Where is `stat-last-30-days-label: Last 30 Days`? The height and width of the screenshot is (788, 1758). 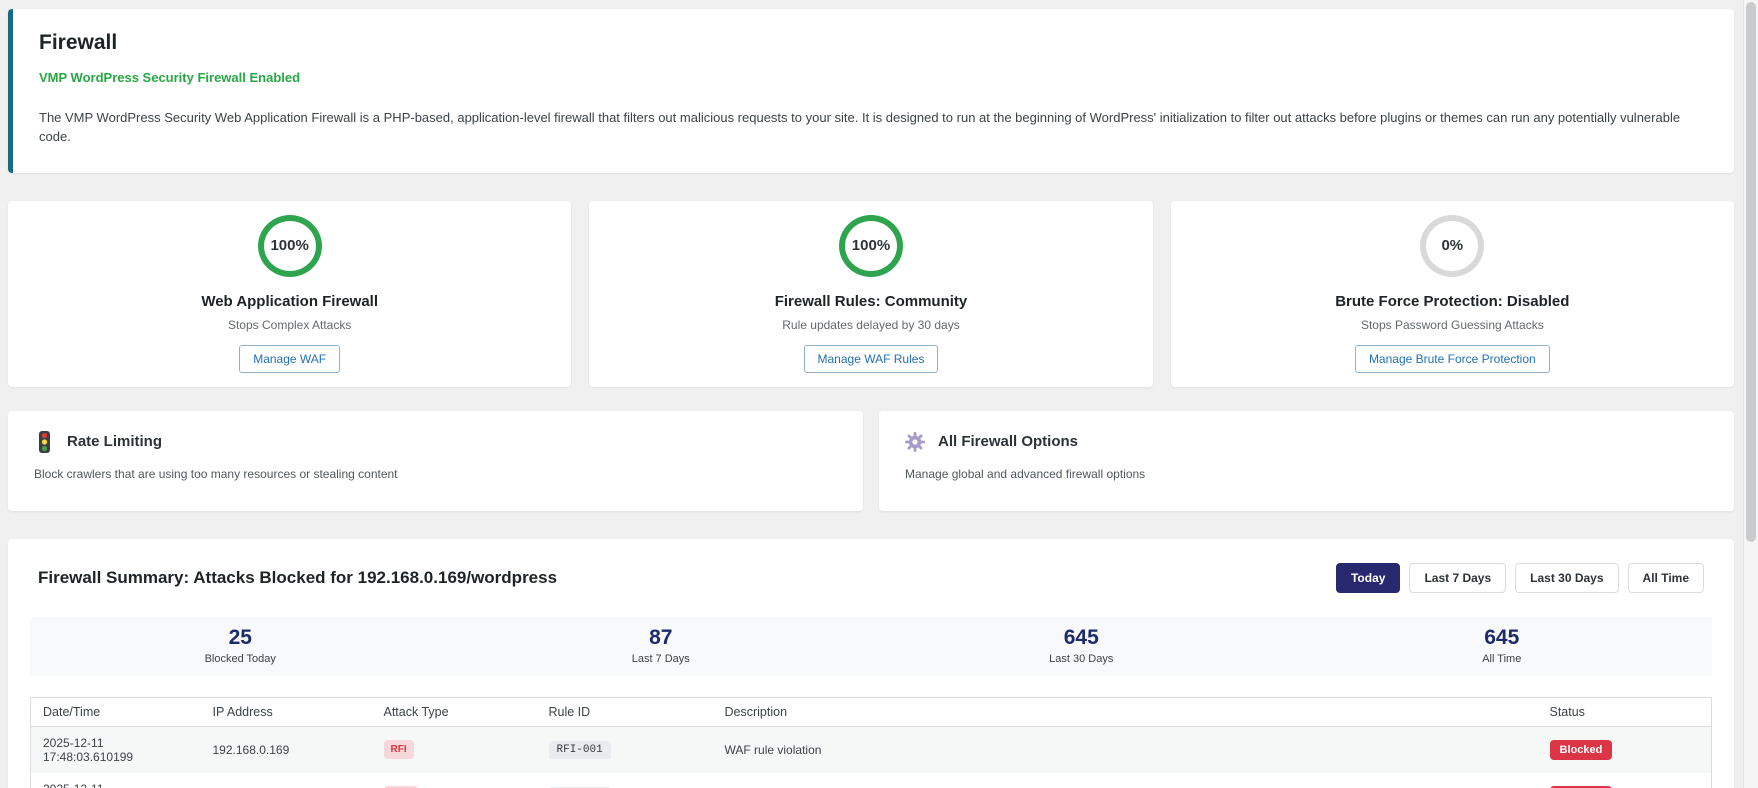
stat-last-30-days-label: Last 30 Days is located at coordinates (1081, 658).